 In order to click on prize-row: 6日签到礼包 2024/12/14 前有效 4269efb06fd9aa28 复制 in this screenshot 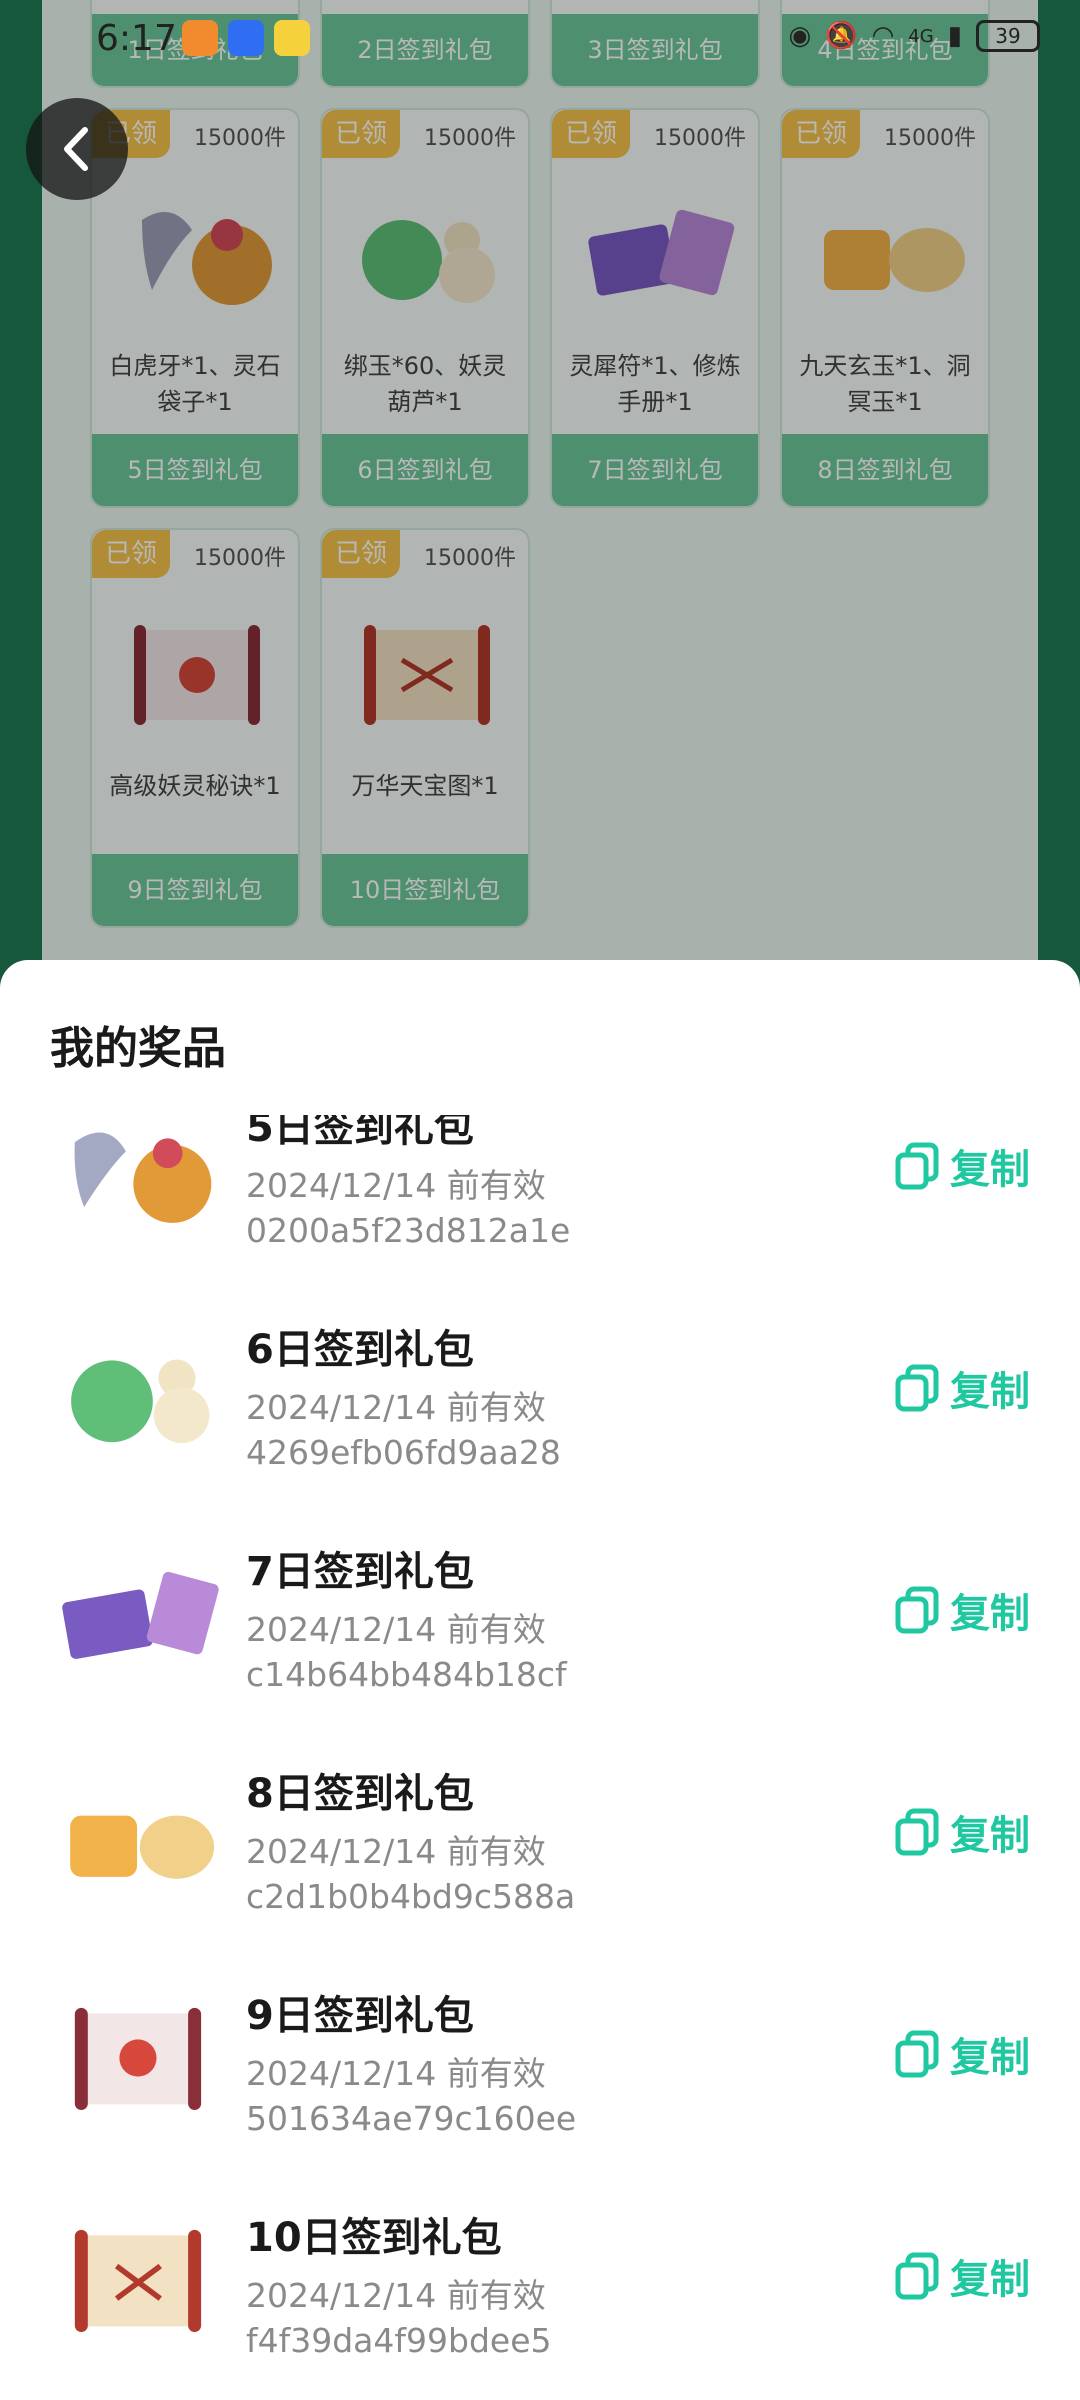, I will do `click(540, 1388)`.